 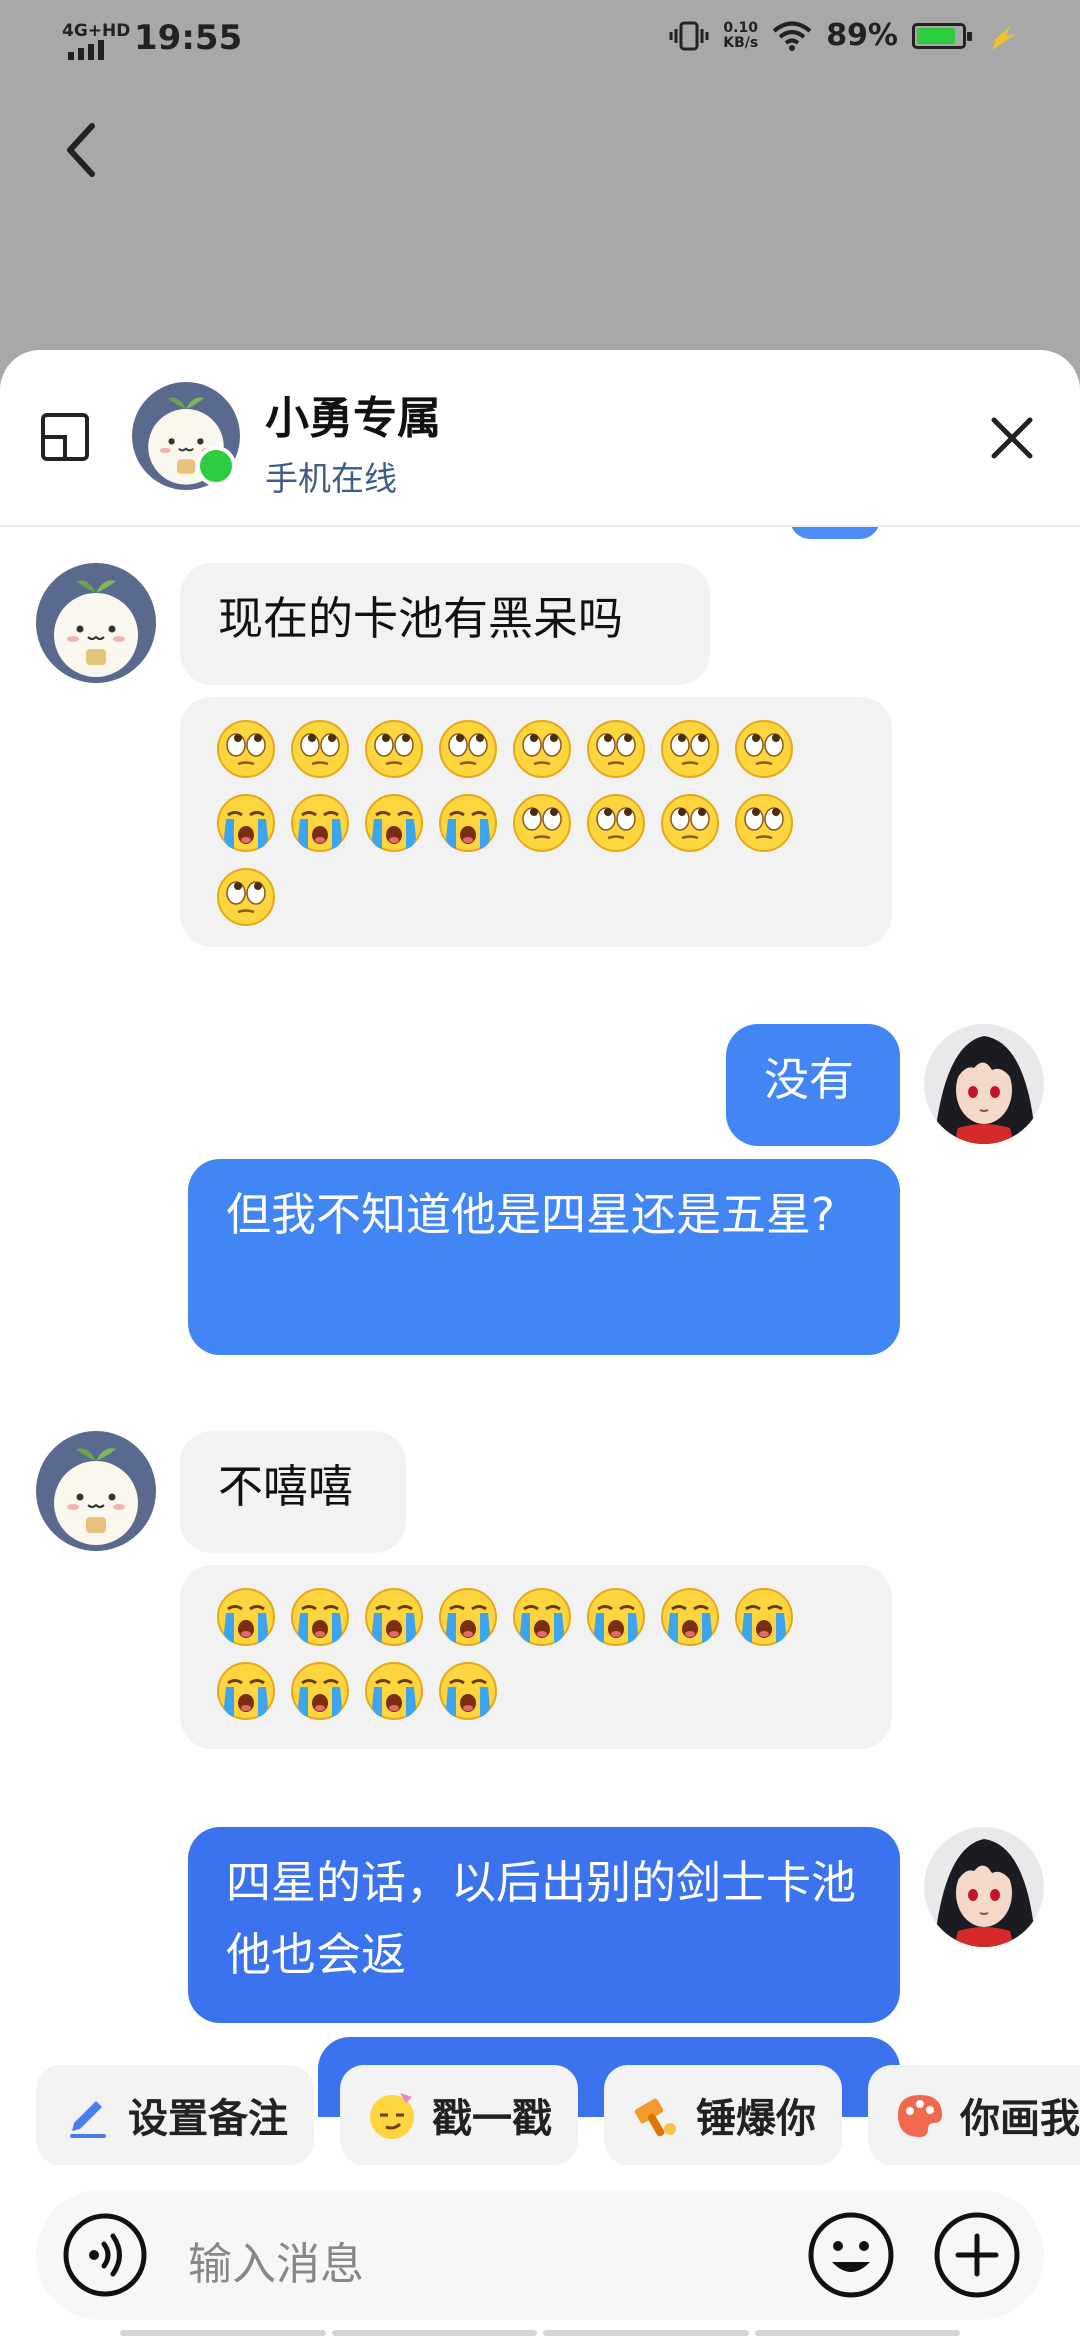 What do you see at coordinates (540, 438) in the screenshot?
I see `chat-header: 小勇专属 手机在线` at bounding box center [540, 438].